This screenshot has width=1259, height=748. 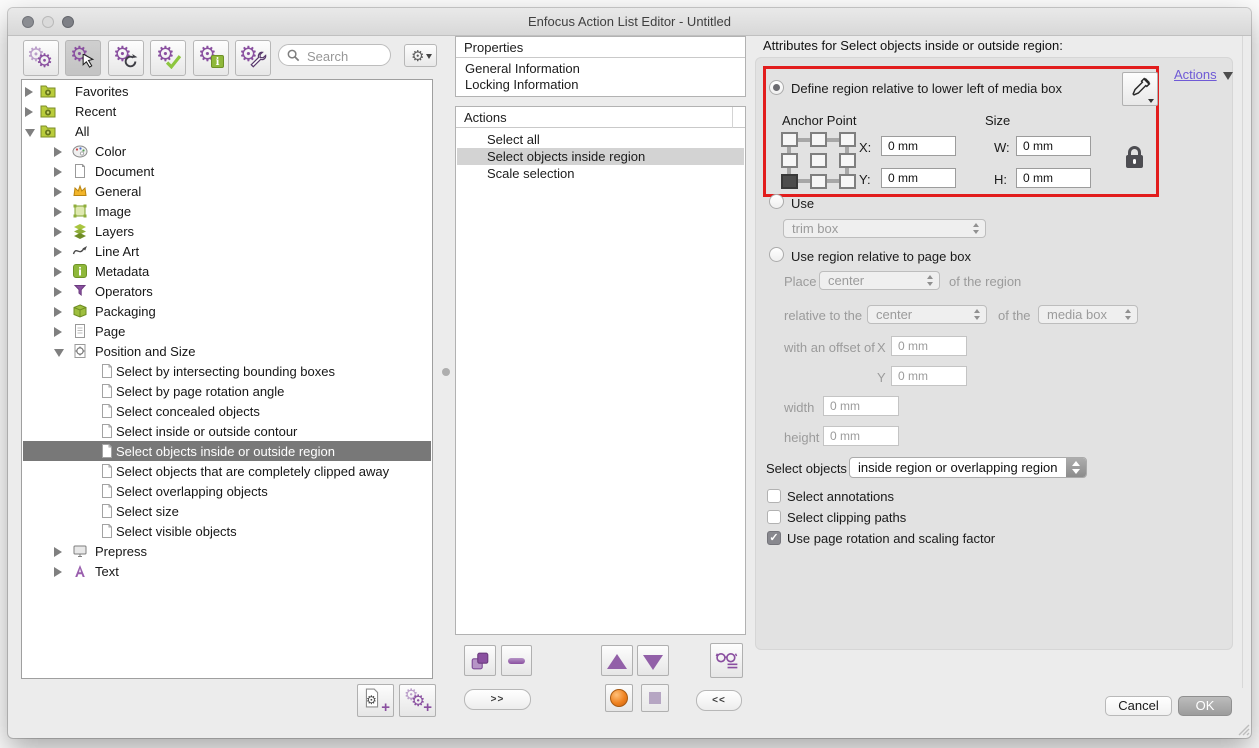 I want to click on toolbar-new-action-list-button: ⚙ ⚙, so click(x=41, y=58).